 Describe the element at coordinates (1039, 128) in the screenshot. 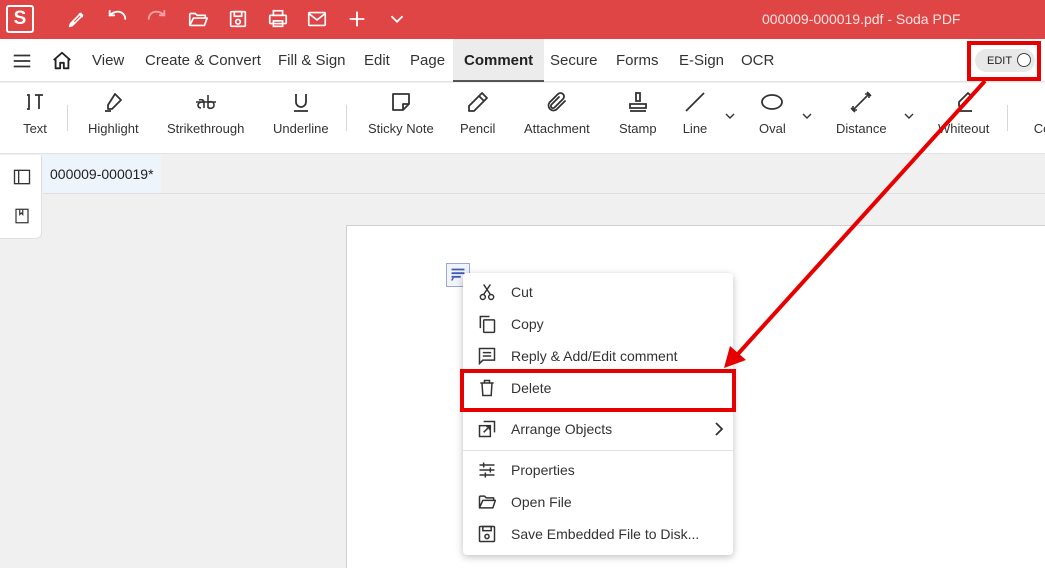

I see `tool-label: Co` at that location.